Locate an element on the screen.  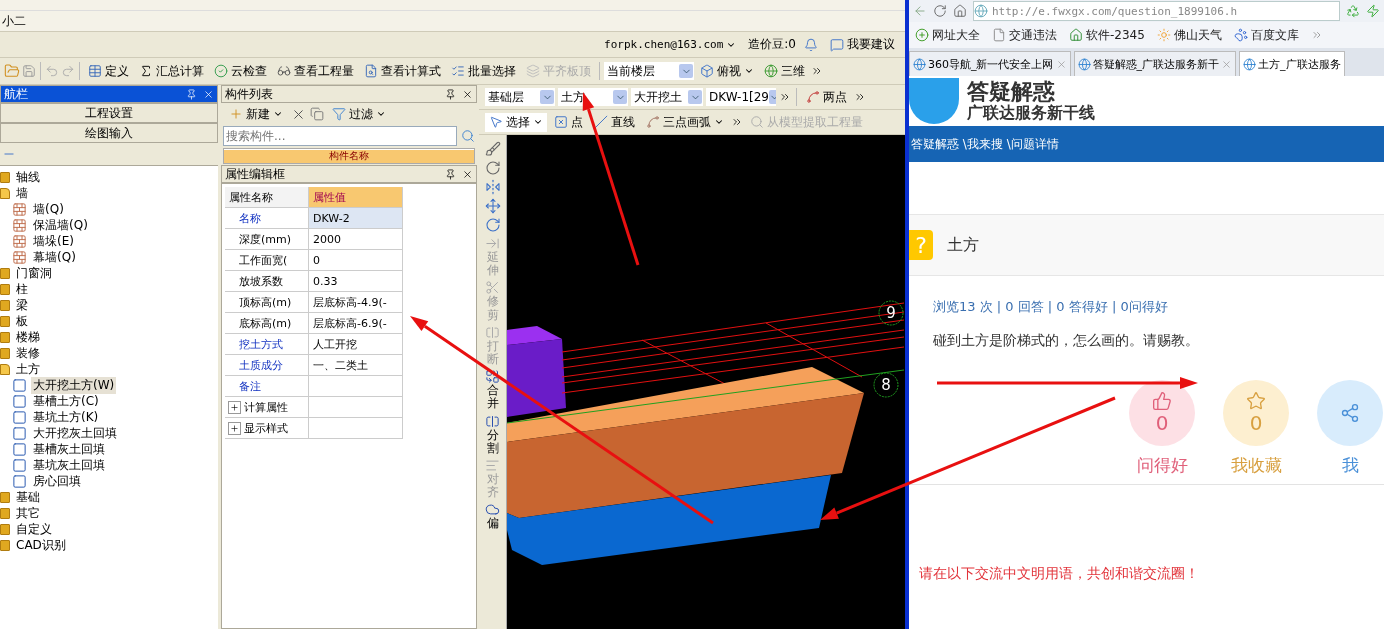
tree-item: 基础 is located at coordinates (28, 497).